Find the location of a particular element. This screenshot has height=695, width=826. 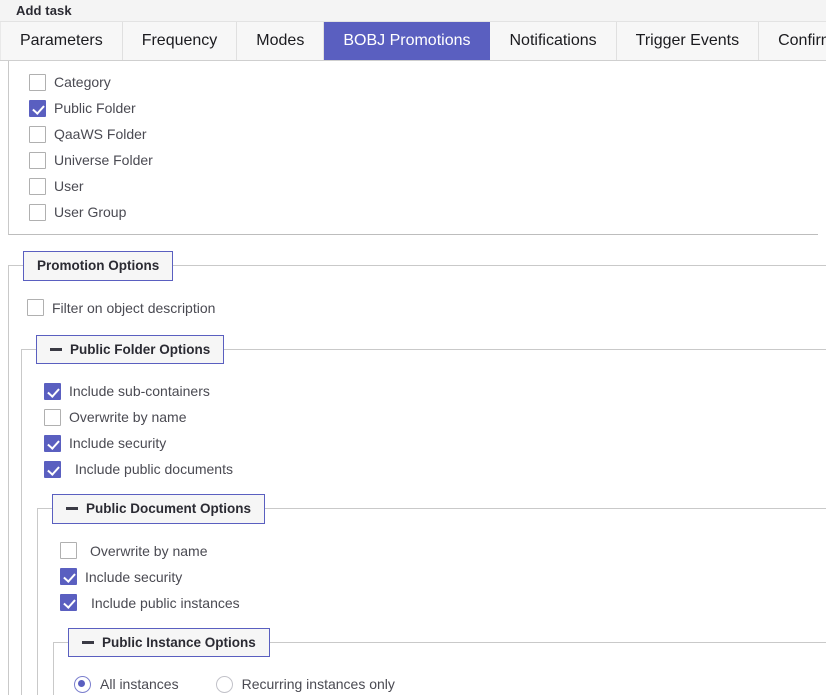

checkbox-row-universe-folder: Universe Folder is located at coordinates (413, 160).